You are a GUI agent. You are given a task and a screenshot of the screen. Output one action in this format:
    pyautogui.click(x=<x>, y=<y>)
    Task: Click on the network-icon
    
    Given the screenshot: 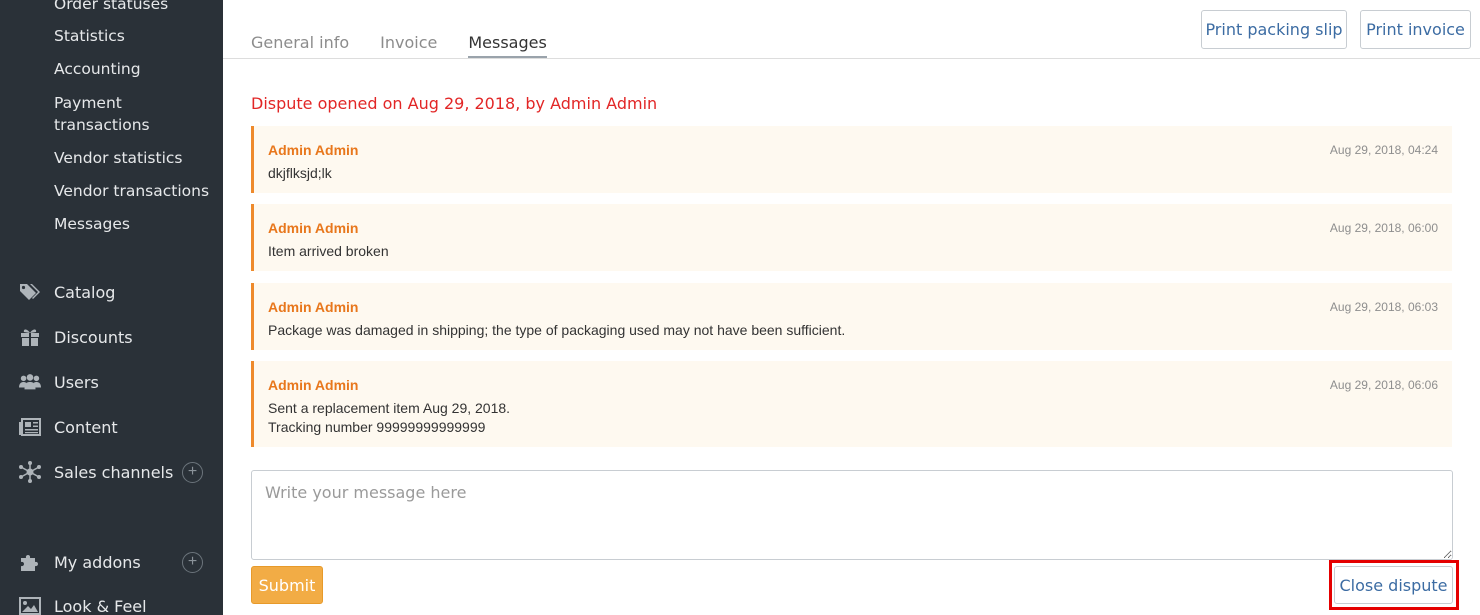 What is the action you would take?
    pyautogui.click(x=30, y=472)
    